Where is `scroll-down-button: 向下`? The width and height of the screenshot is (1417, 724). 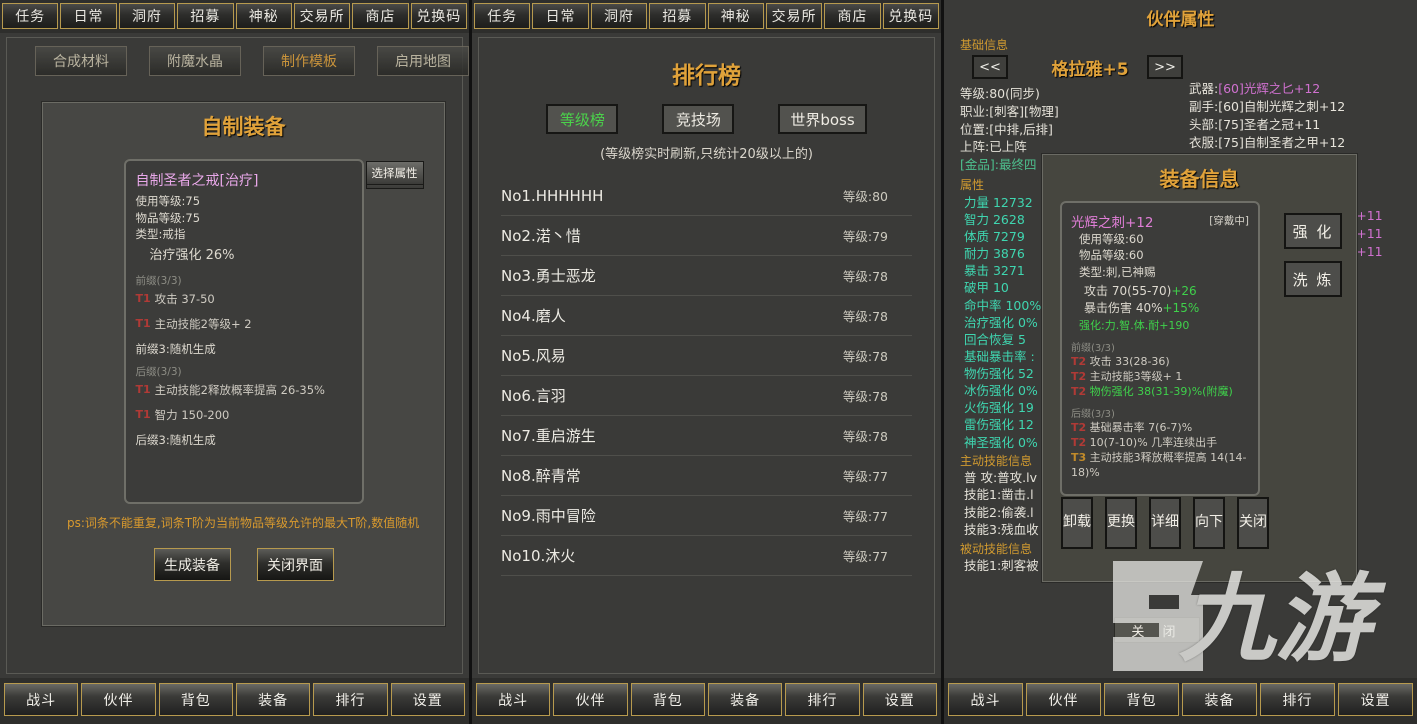
scroll-down-button: 向下 is located at coordinates (1209, 523).